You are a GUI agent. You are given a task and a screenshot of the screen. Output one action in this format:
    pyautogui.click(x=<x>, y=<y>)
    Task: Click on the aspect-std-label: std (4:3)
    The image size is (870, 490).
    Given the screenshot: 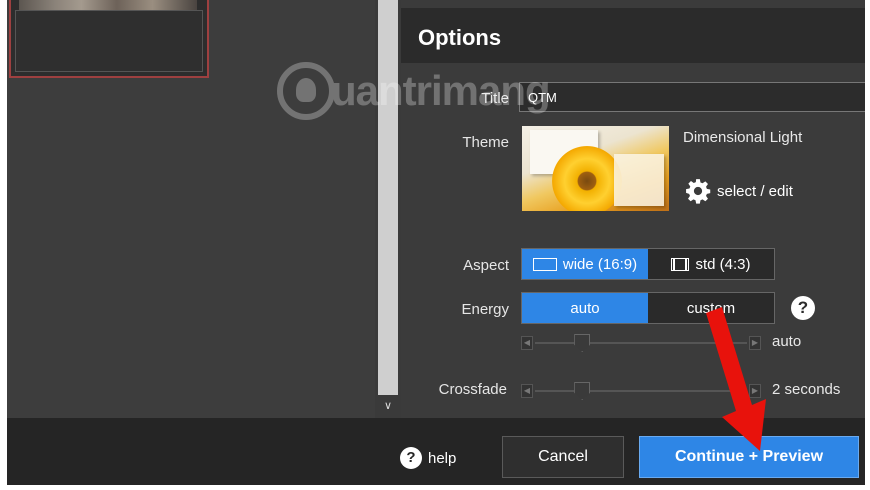 What is the action you would take?
    pyautogui.click(x=723, y=264)
    